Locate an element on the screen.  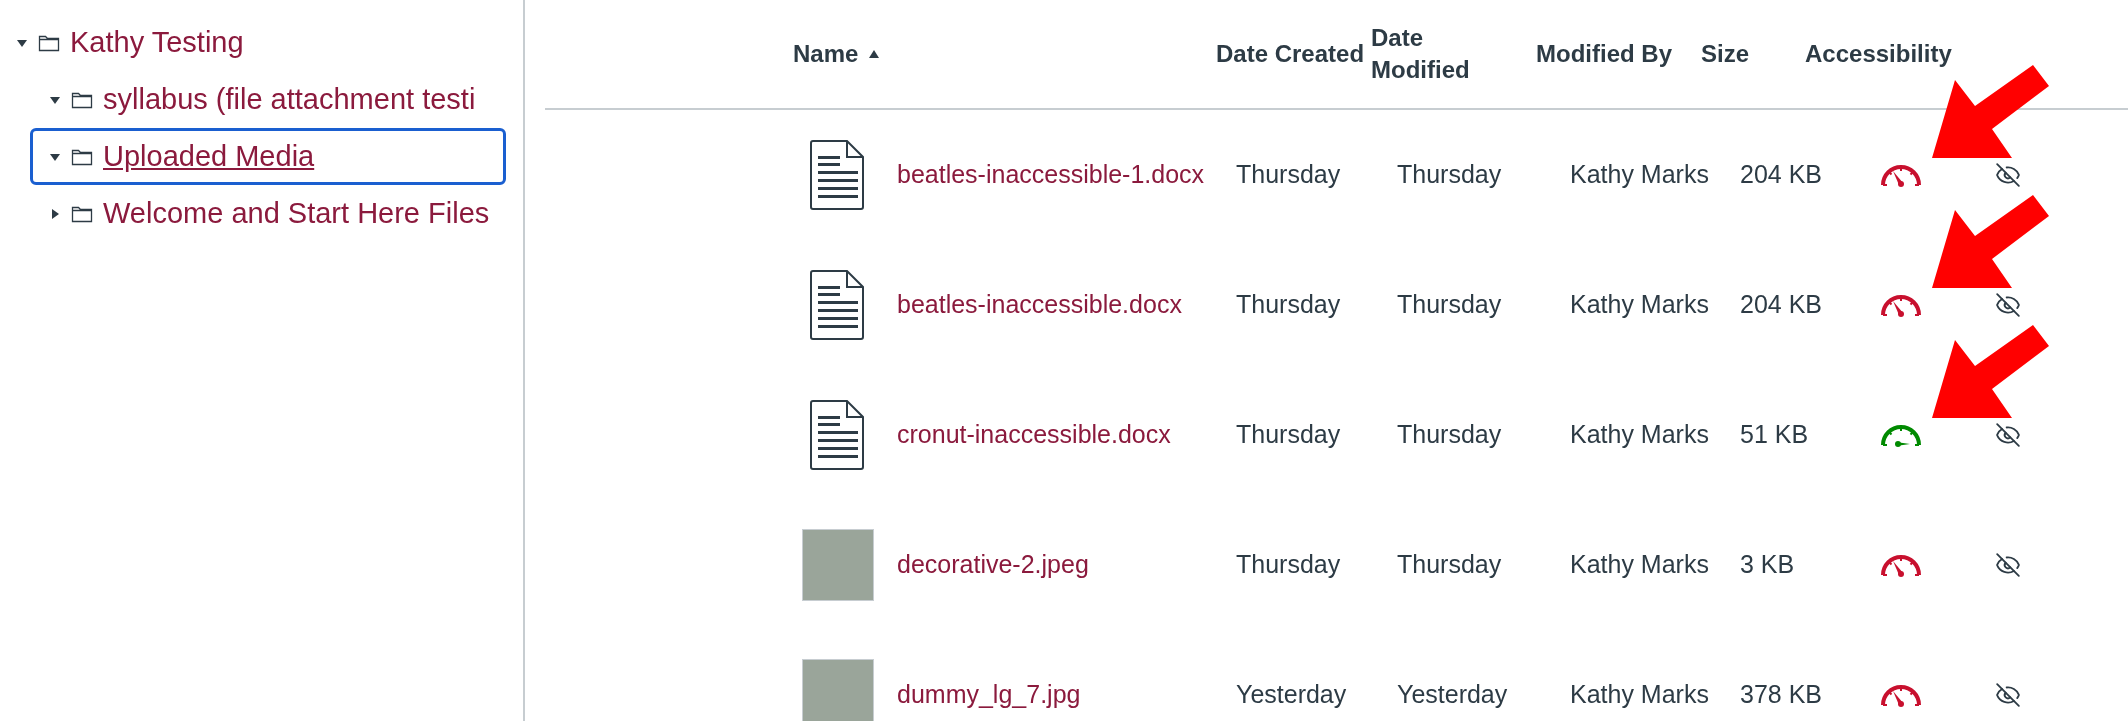
column-header: Modified By is located at coordinates (1604, 54).